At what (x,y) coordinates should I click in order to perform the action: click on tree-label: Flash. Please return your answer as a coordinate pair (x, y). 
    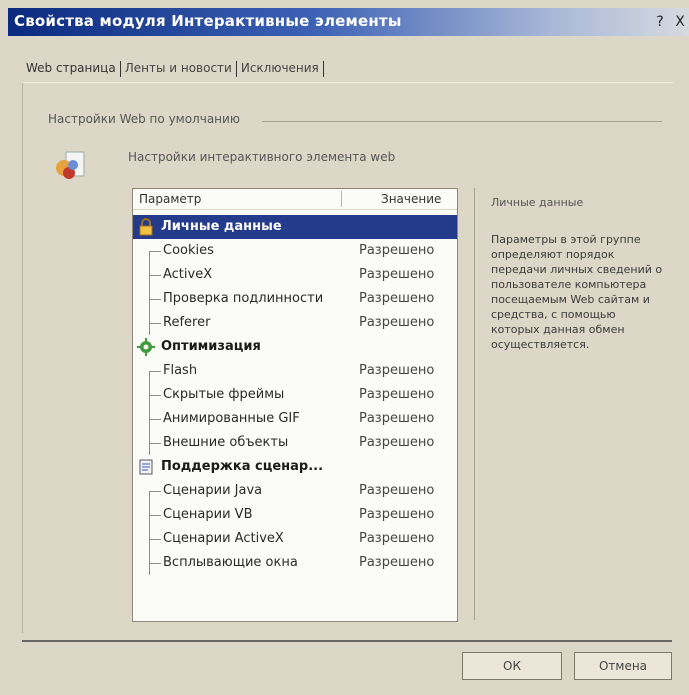
    Looking at the image, I should click on (180, 370).